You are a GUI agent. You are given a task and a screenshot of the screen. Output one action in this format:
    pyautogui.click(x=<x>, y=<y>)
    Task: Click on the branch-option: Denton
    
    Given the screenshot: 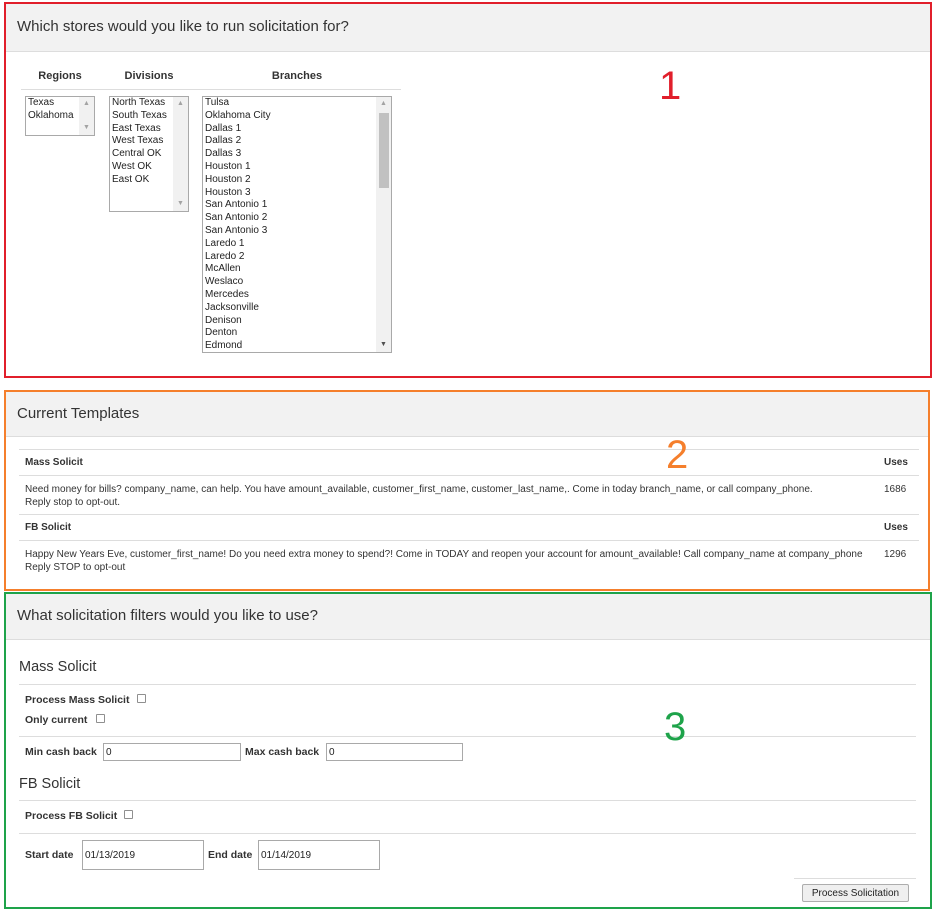 What is the action you would take?
    pyautogui.click(x=237, y=333)
    